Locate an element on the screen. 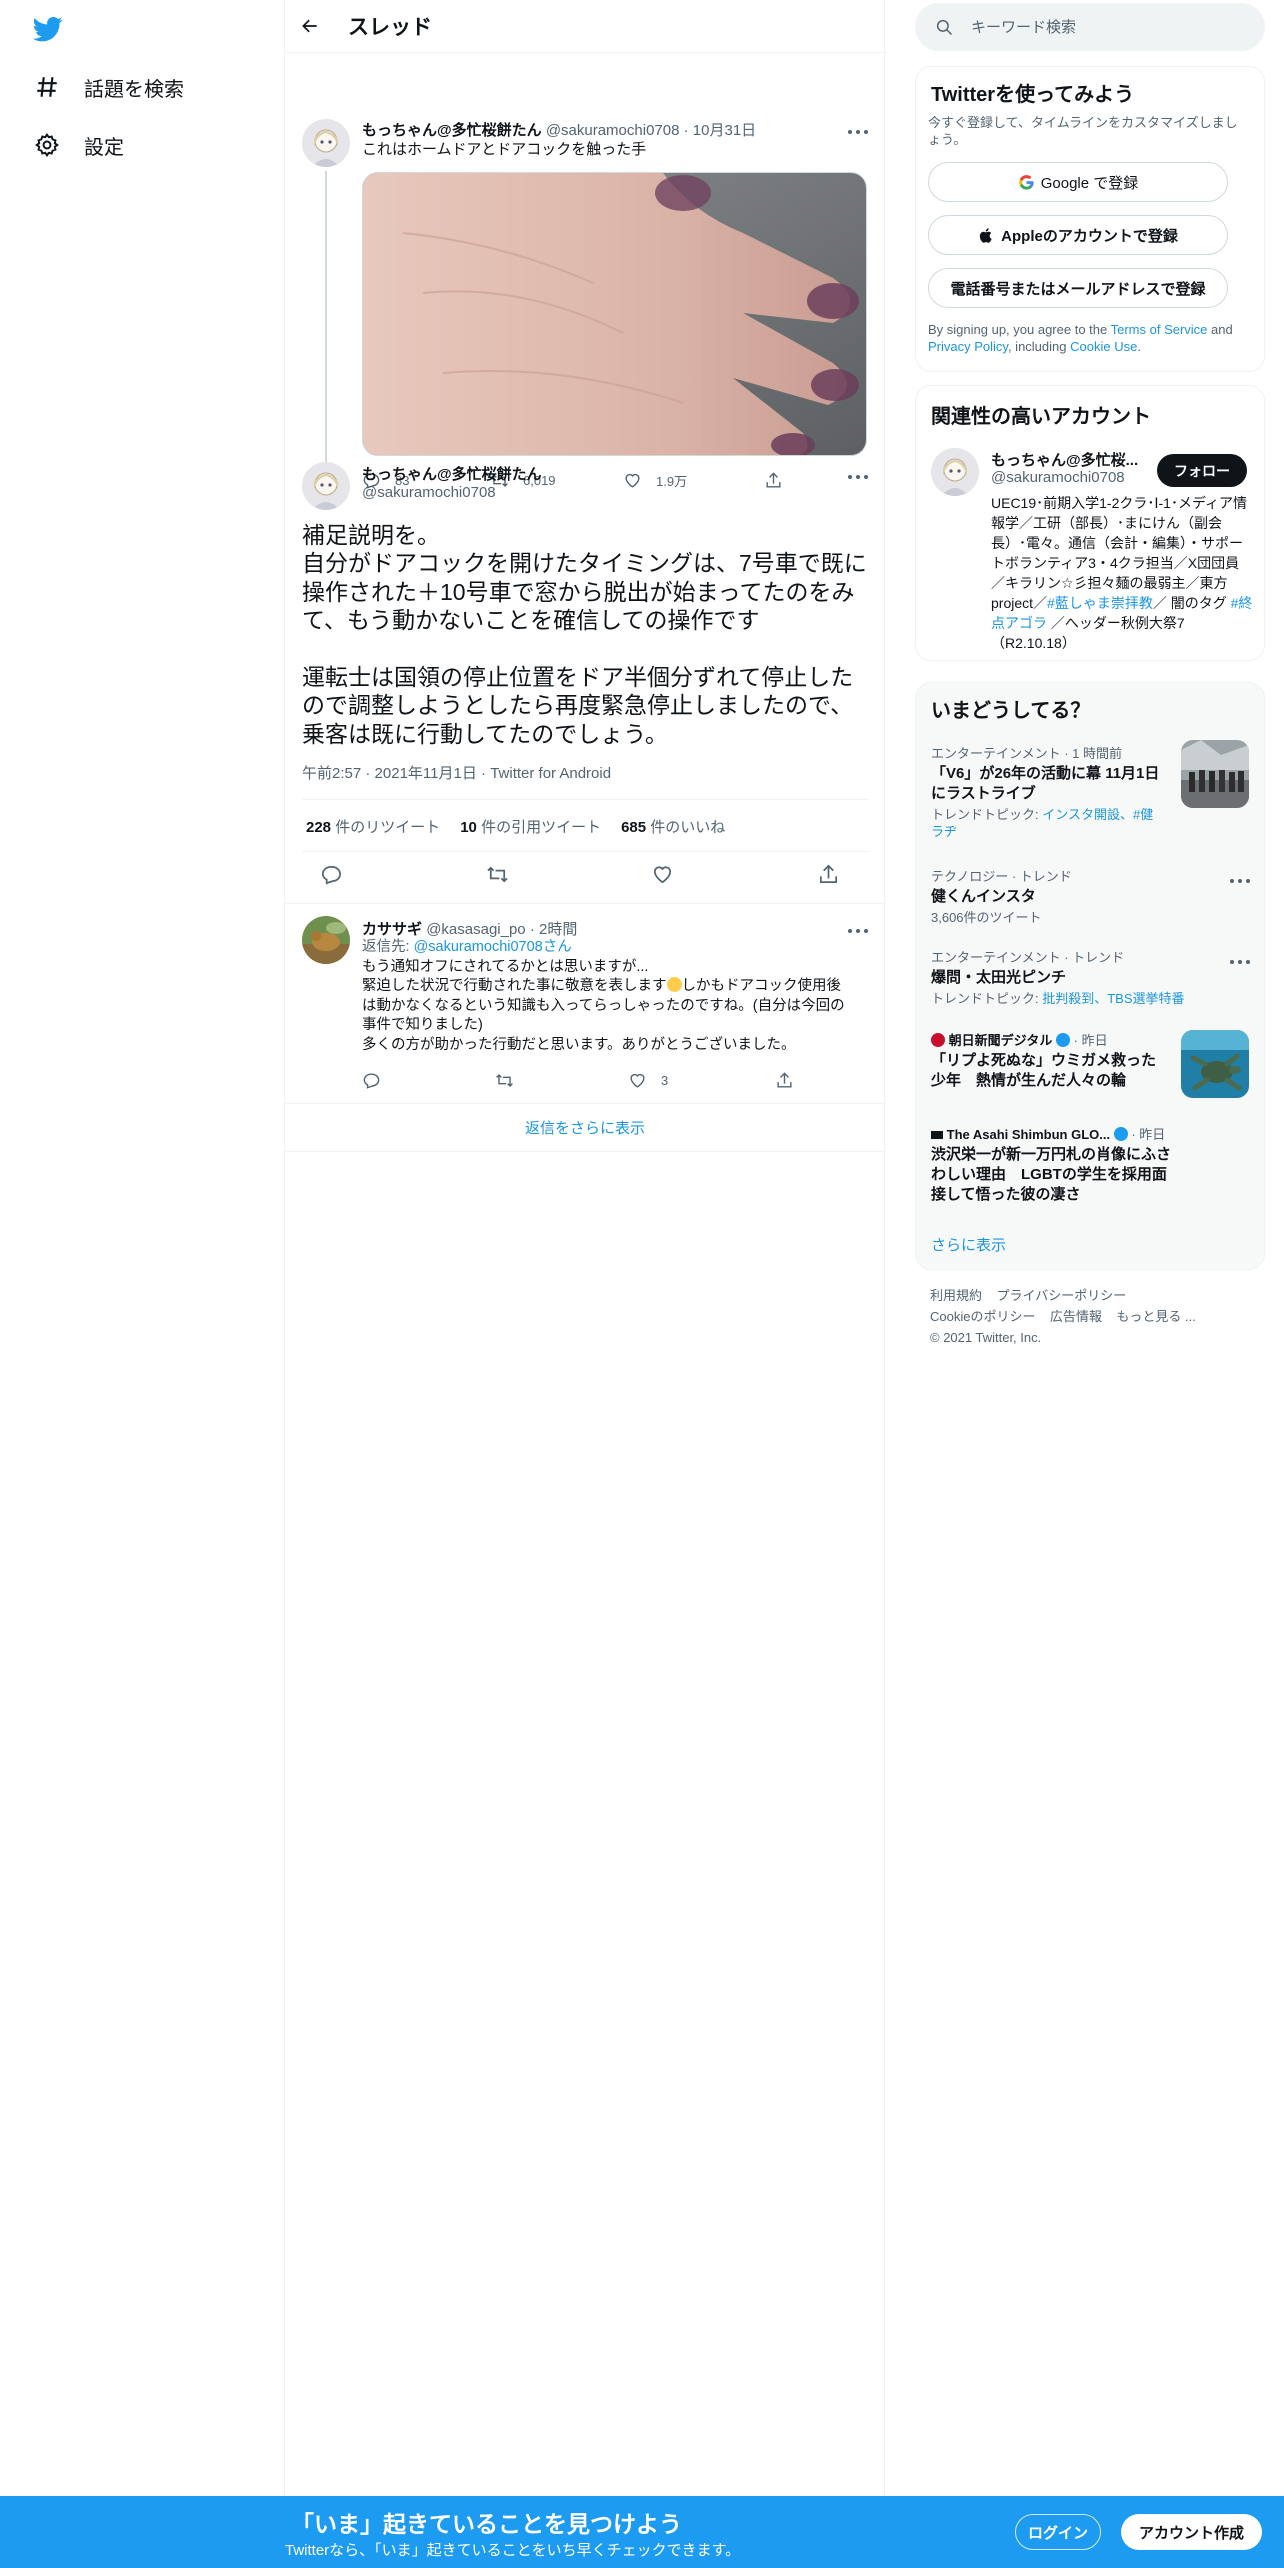 The image size is (1284, 2568). tweet-actions: 3 is located at coordinates (578, 1080).